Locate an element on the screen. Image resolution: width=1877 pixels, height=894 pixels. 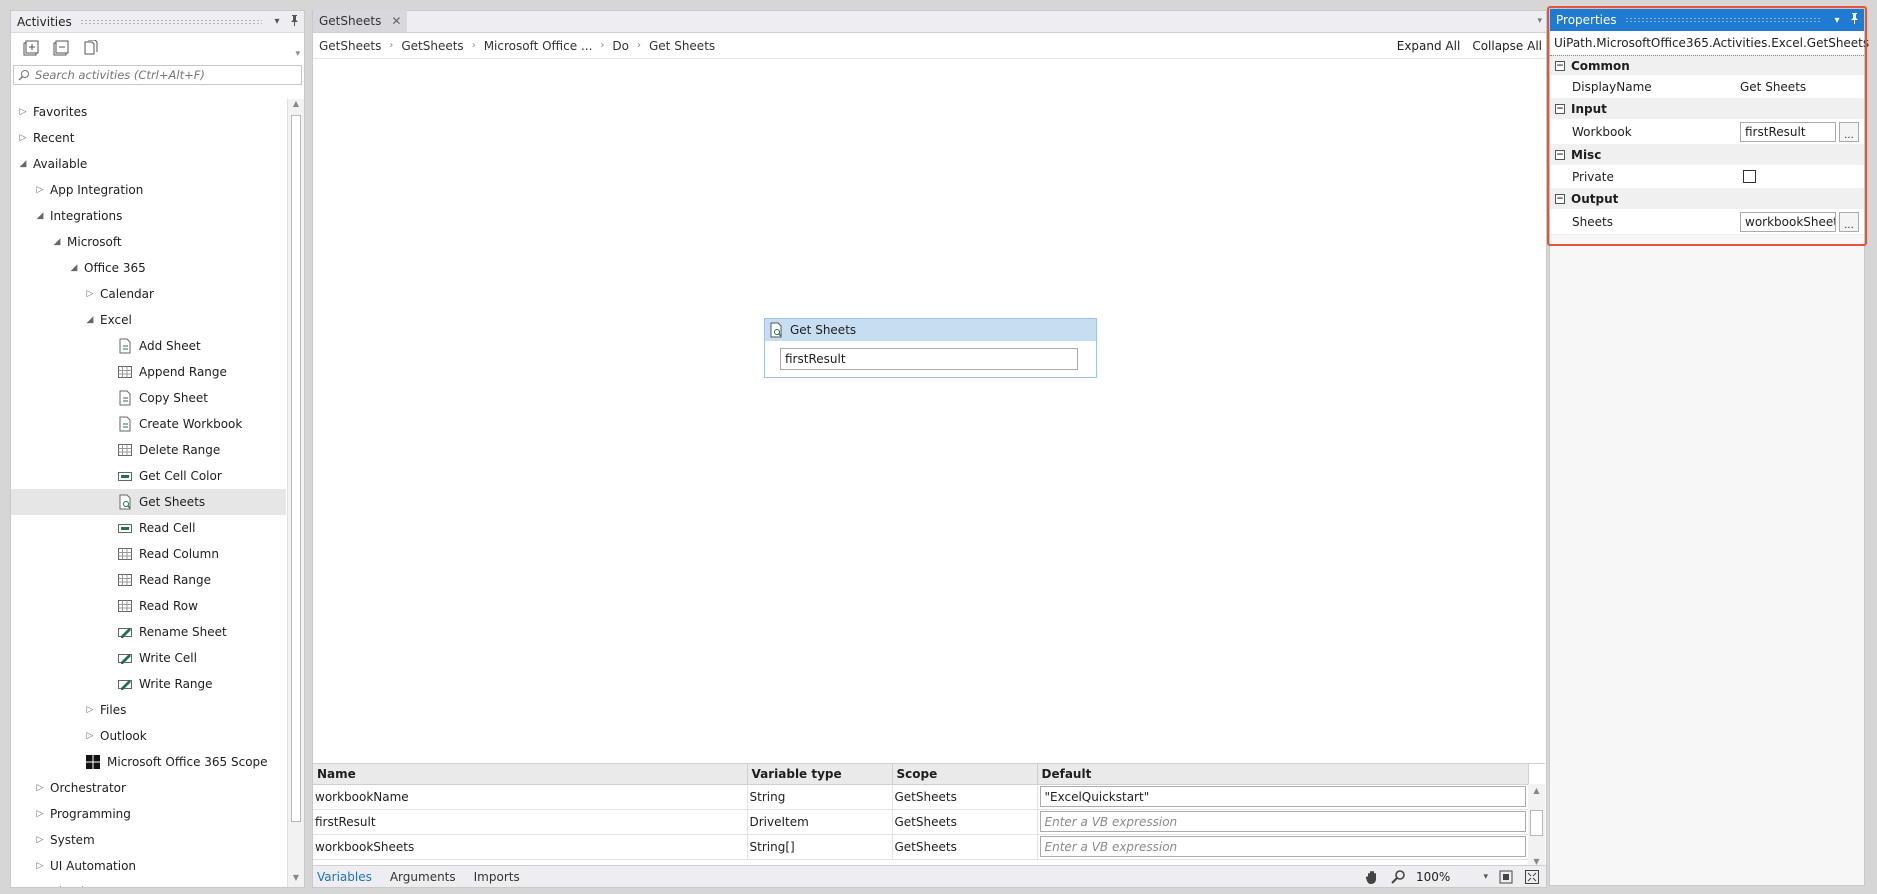
toolbar-overflow-icon: ▾ is located at coordinates (297, 54).